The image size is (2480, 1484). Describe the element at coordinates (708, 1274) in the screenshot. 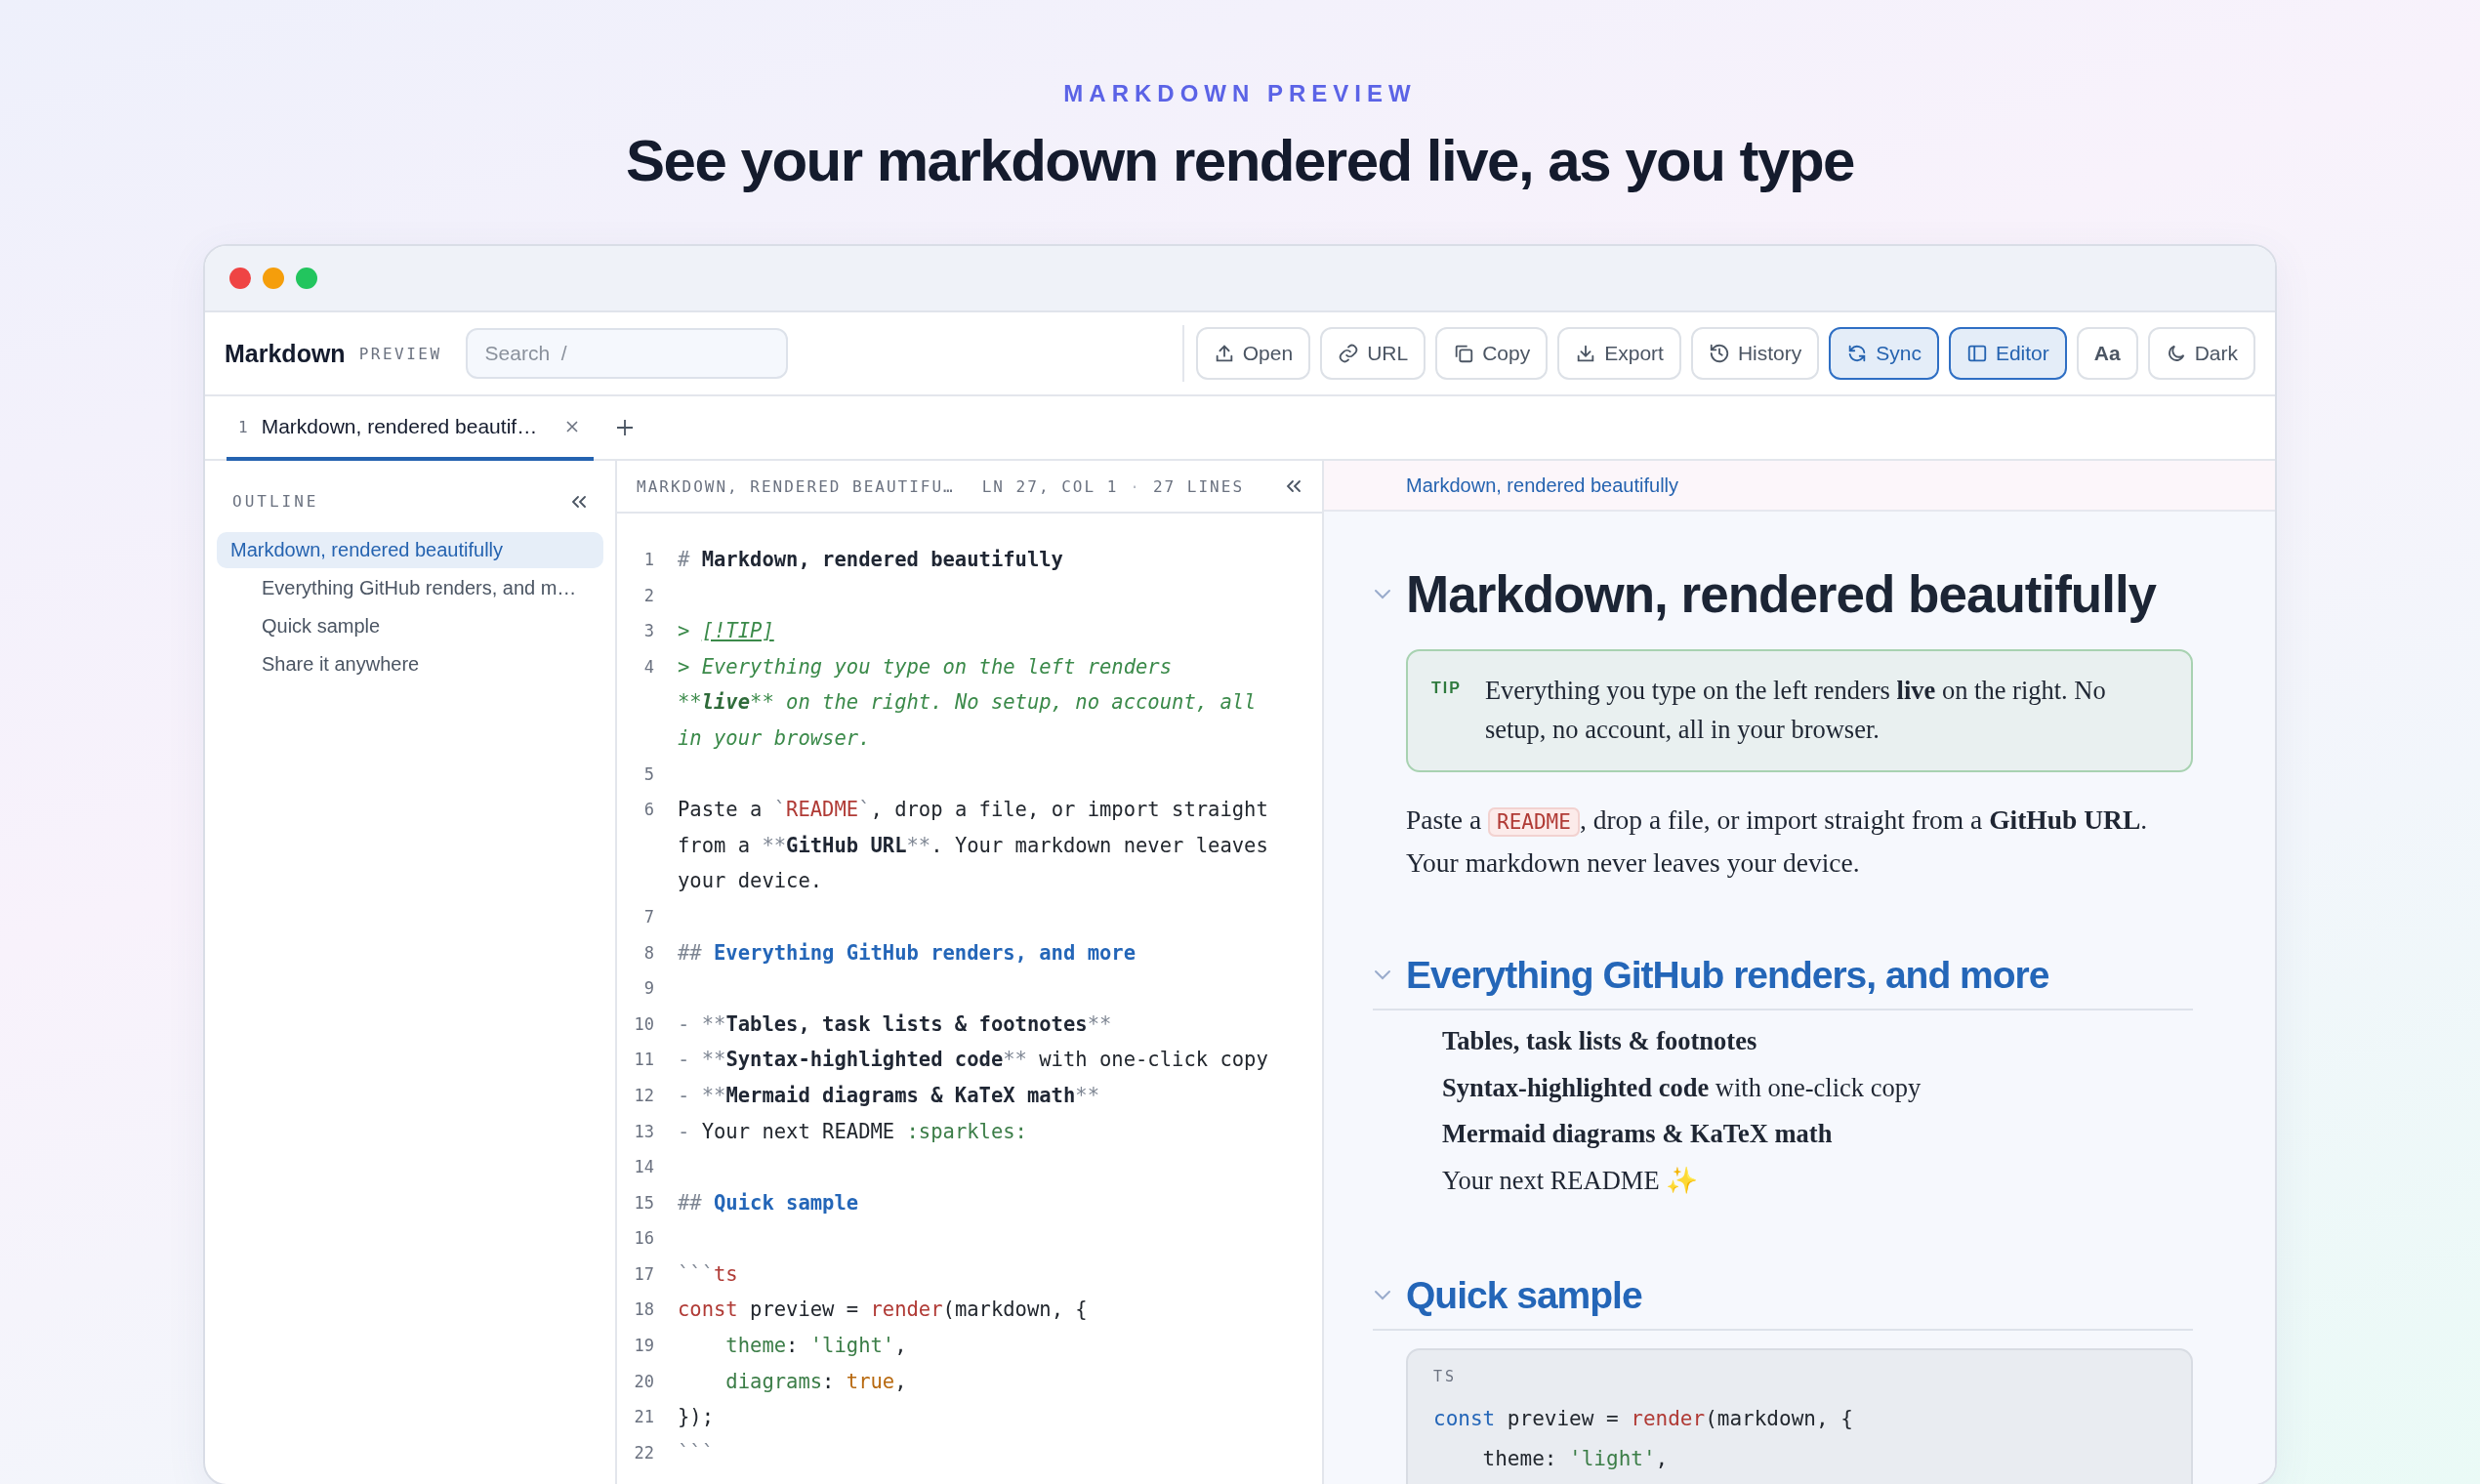

I see `code-line: ```ts` at that location.